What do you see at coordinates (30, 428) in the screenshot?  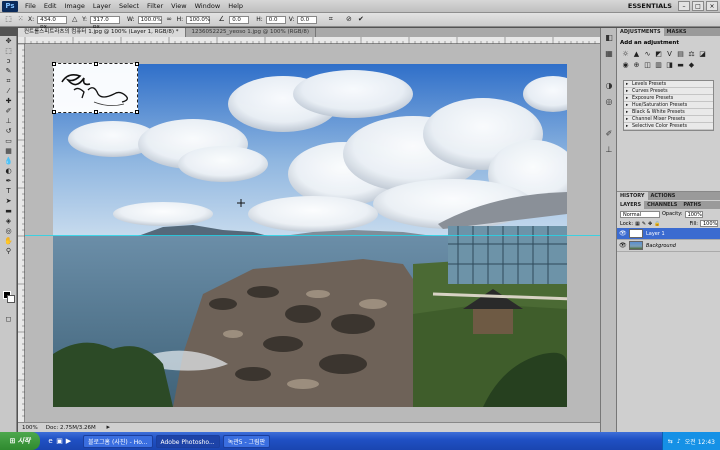 I see `zoom-level: 100%` at bounding box center [30, 428].